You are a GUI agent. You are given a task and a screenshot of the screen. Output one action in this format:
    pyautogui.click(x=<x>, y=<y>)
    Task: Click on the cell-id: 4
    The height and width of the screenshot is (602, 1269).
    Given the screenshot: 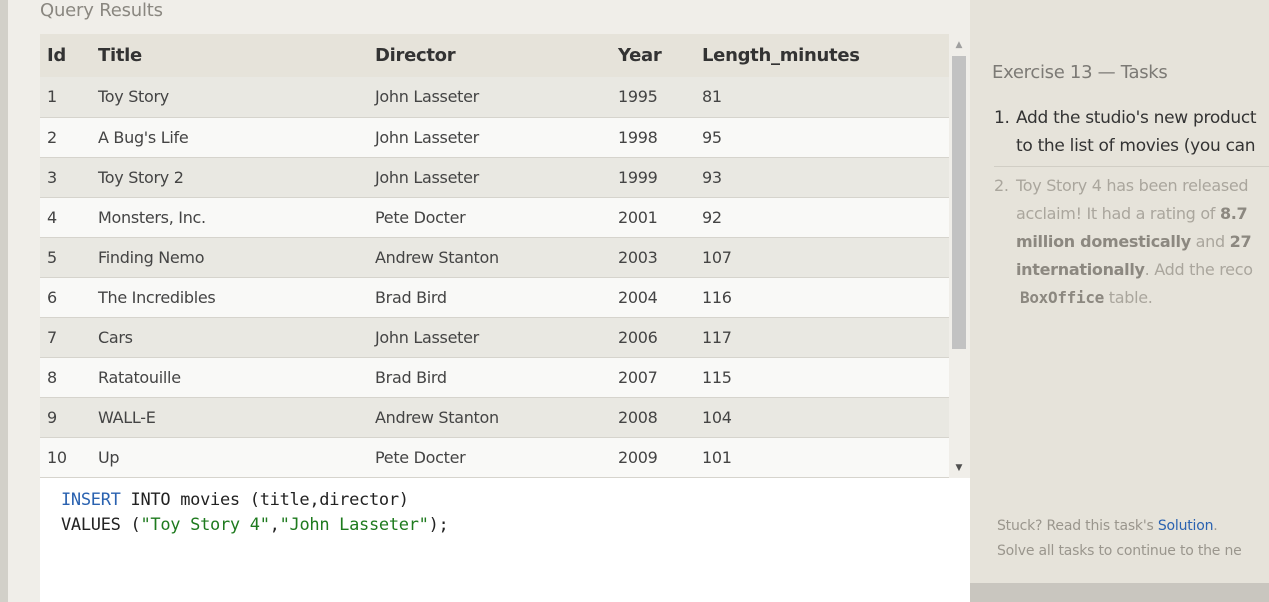 What is the action you would take?
    pyautogui.click(x=52, y=217)
    